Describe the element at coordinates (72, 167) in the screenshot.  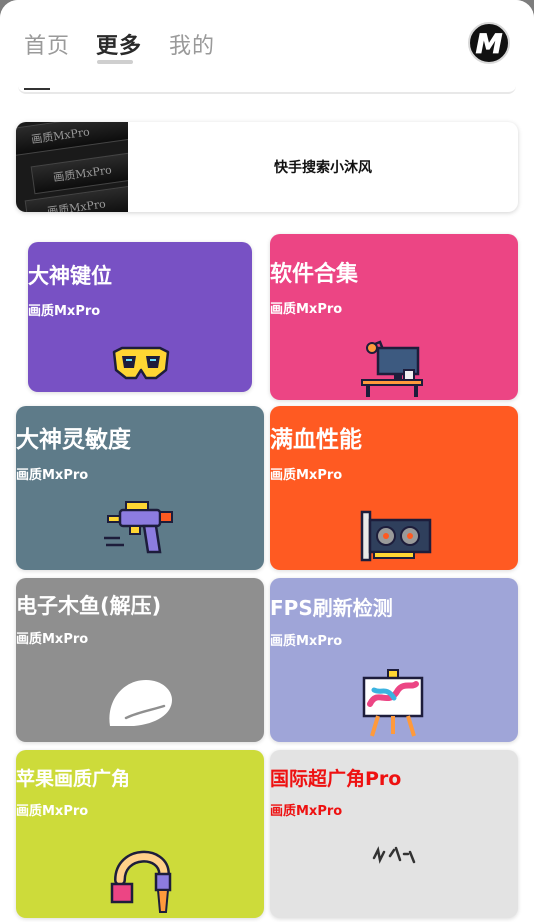
I see `banner-thumbnail: 画质MxPro 画质MxPro 画质MxPro` at that location.